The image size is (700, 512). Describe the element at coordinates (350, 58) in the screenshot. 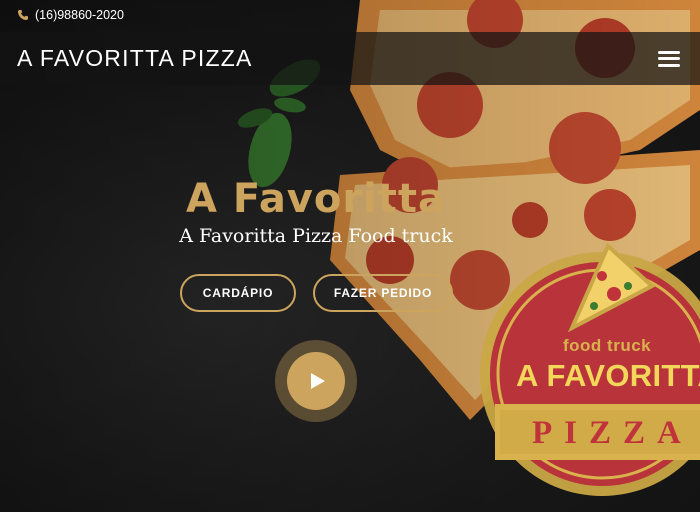

I see `site-header: A FAVORITTA PIZZA` at that location.